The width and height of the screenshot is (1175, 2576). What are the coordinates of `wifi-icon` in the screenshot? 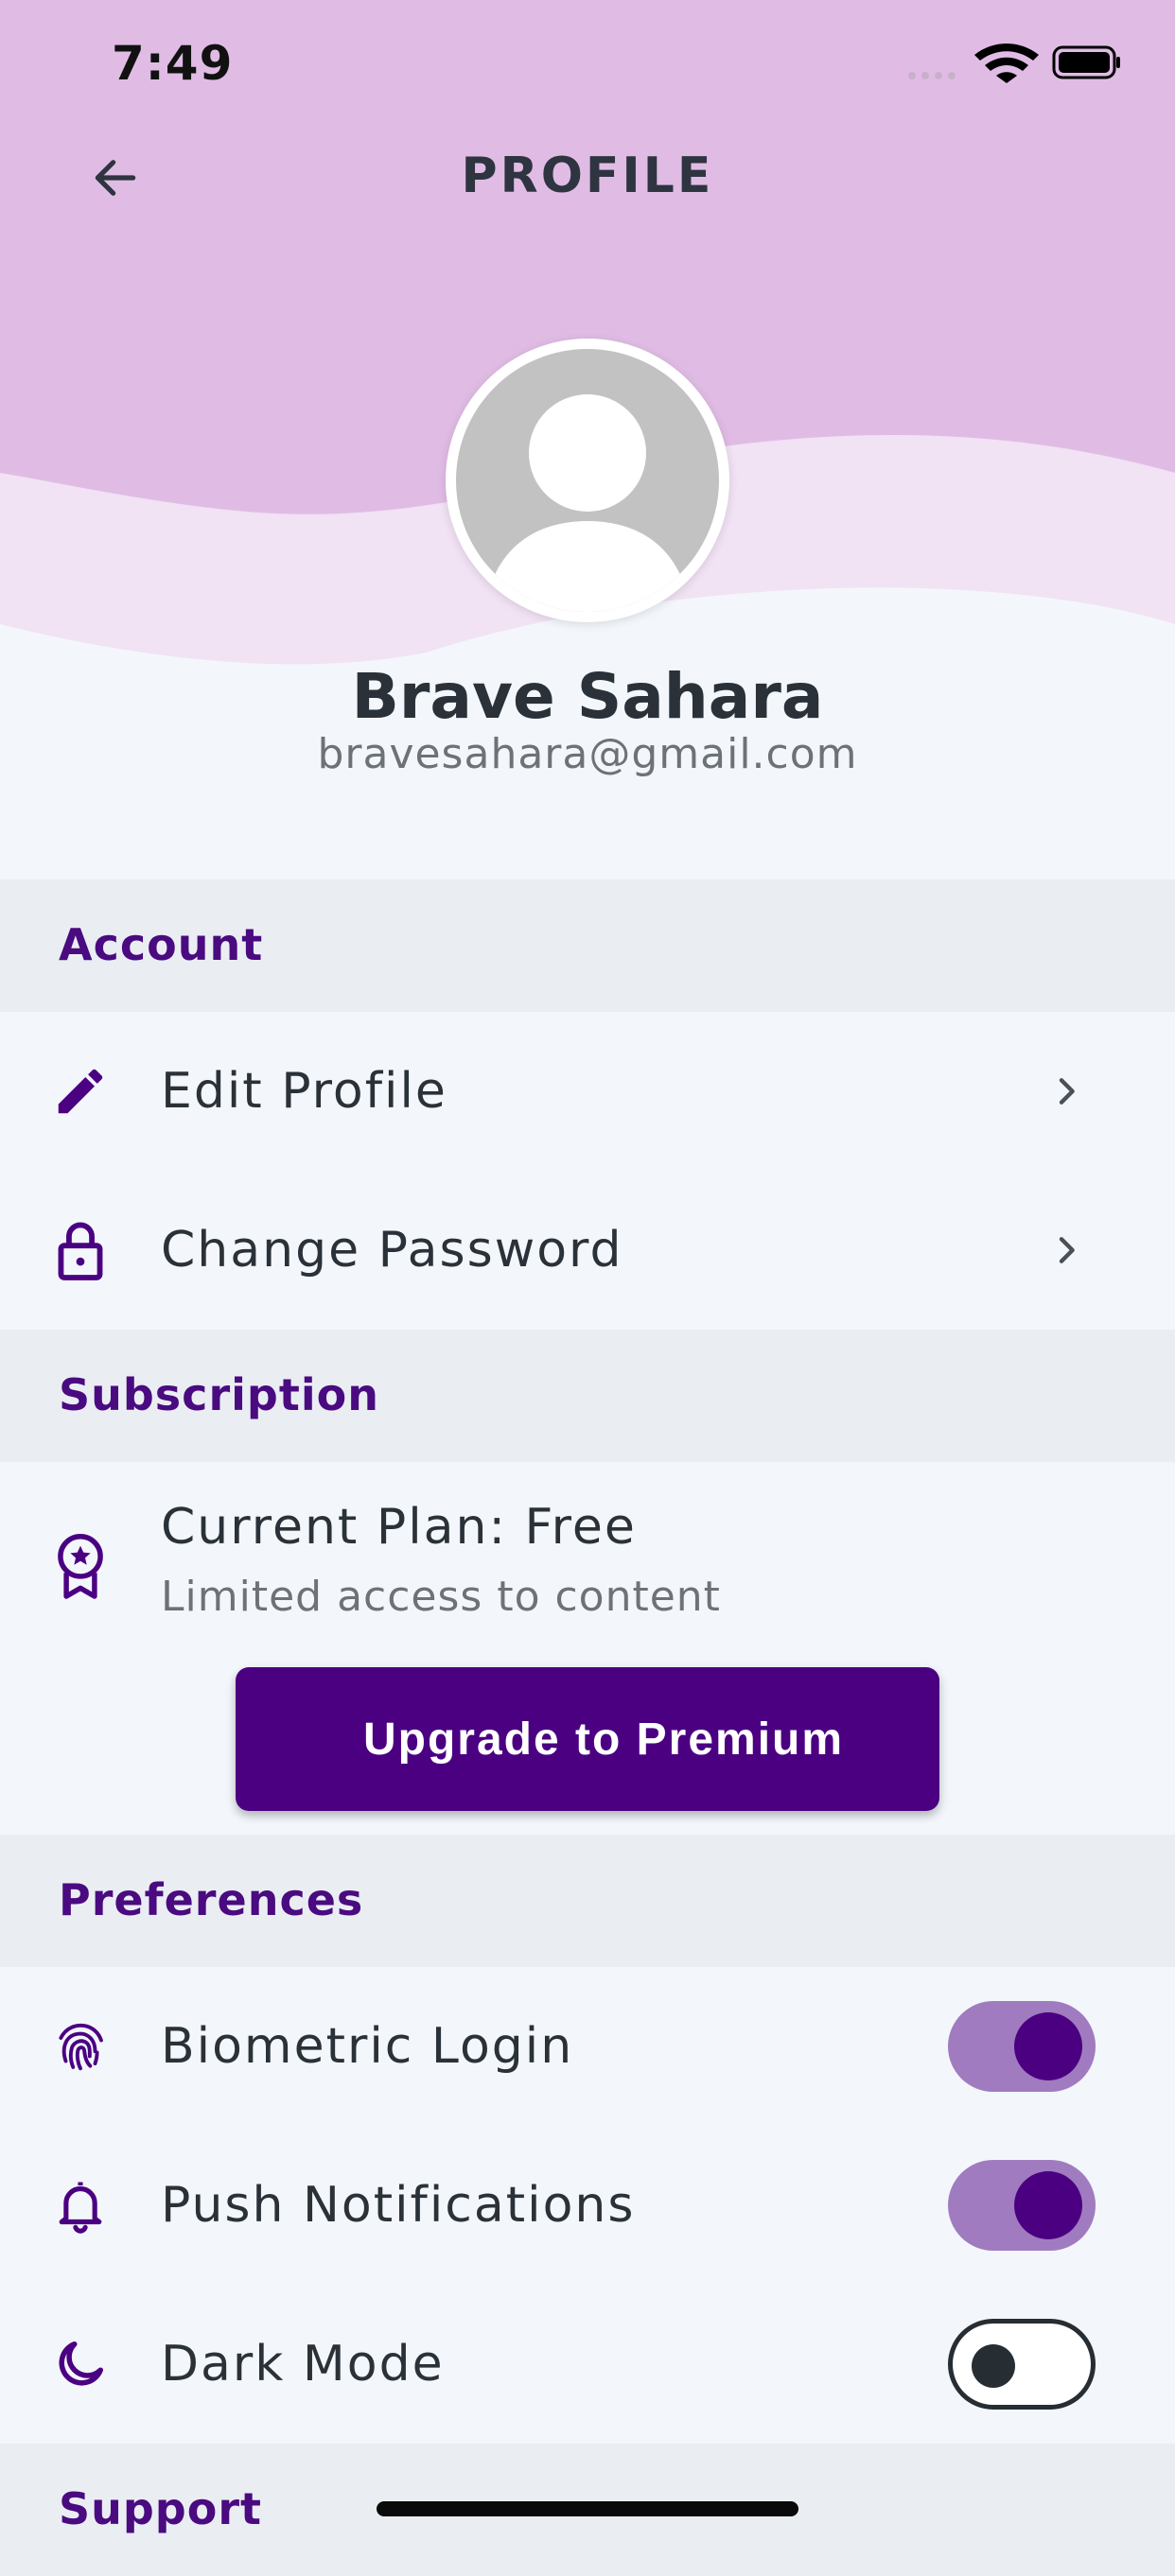 It's located at (1006, 64).